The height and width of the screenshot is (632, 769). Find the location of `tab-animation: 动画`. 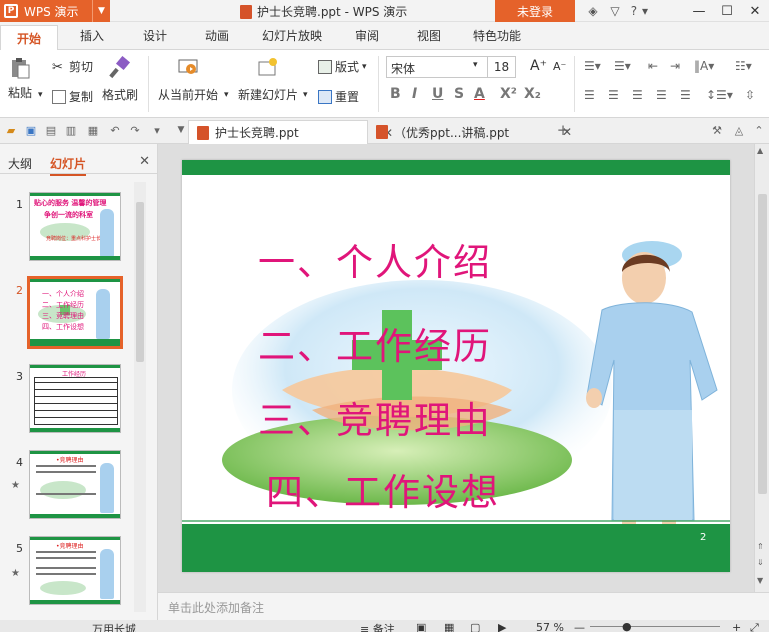

tab-animation: 动画 is located at coordinates (217, 35).